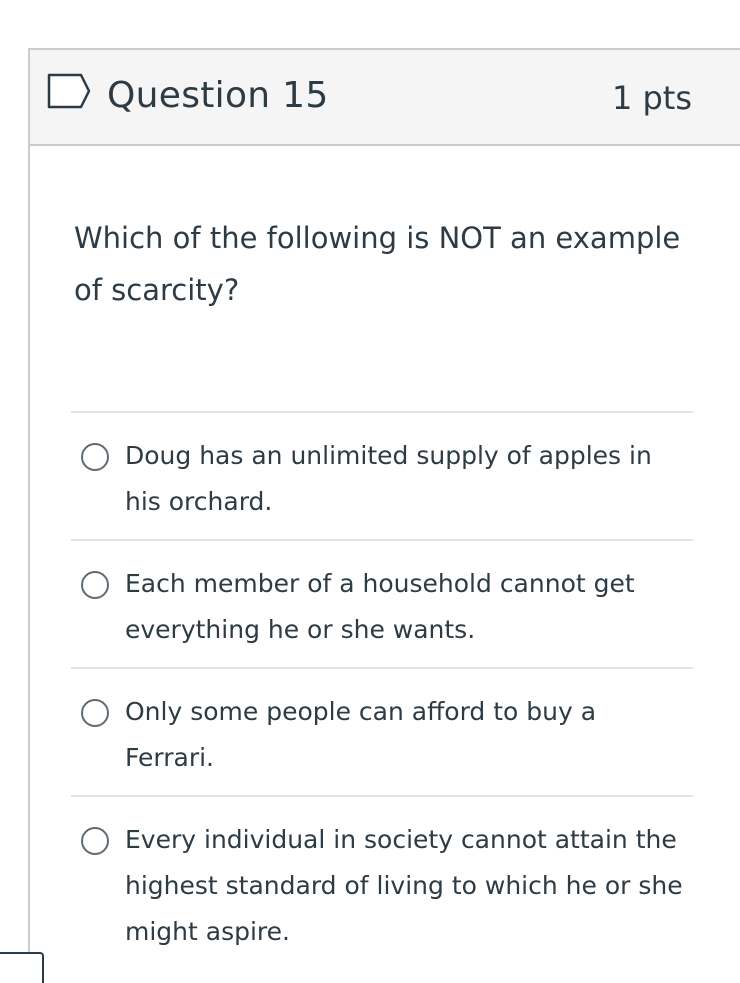  I want to click on question-title: Question 15, so click(218, 95).